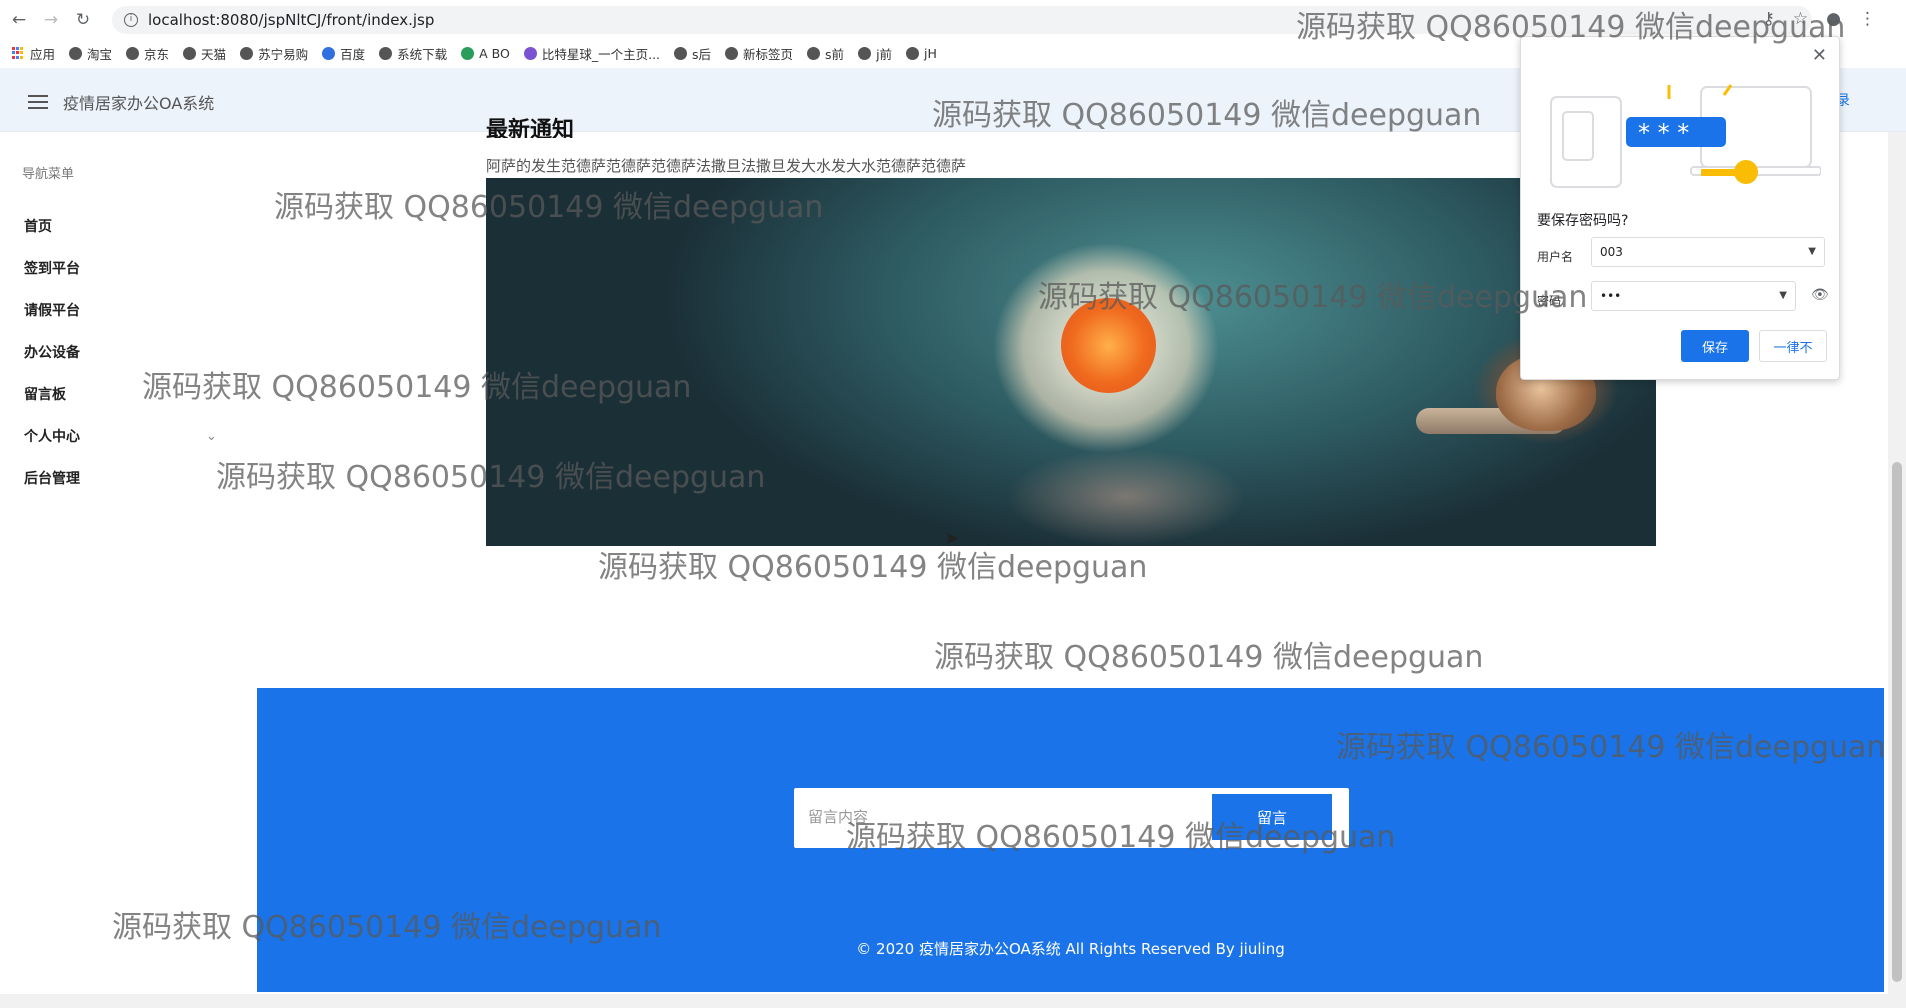 The height and width of the screenshot is (1008, 1906). I want to click on sidebar-item-message-board: 留言板, so click(45, 394).